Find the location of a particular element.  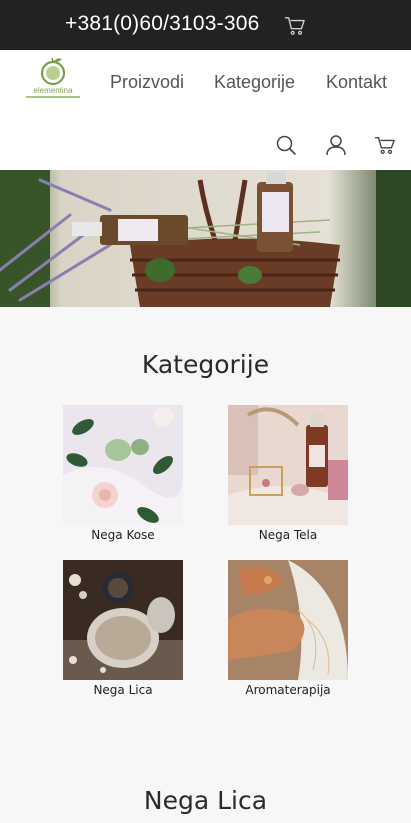

category-image-nega-tela is located at coordinates (288, 465).